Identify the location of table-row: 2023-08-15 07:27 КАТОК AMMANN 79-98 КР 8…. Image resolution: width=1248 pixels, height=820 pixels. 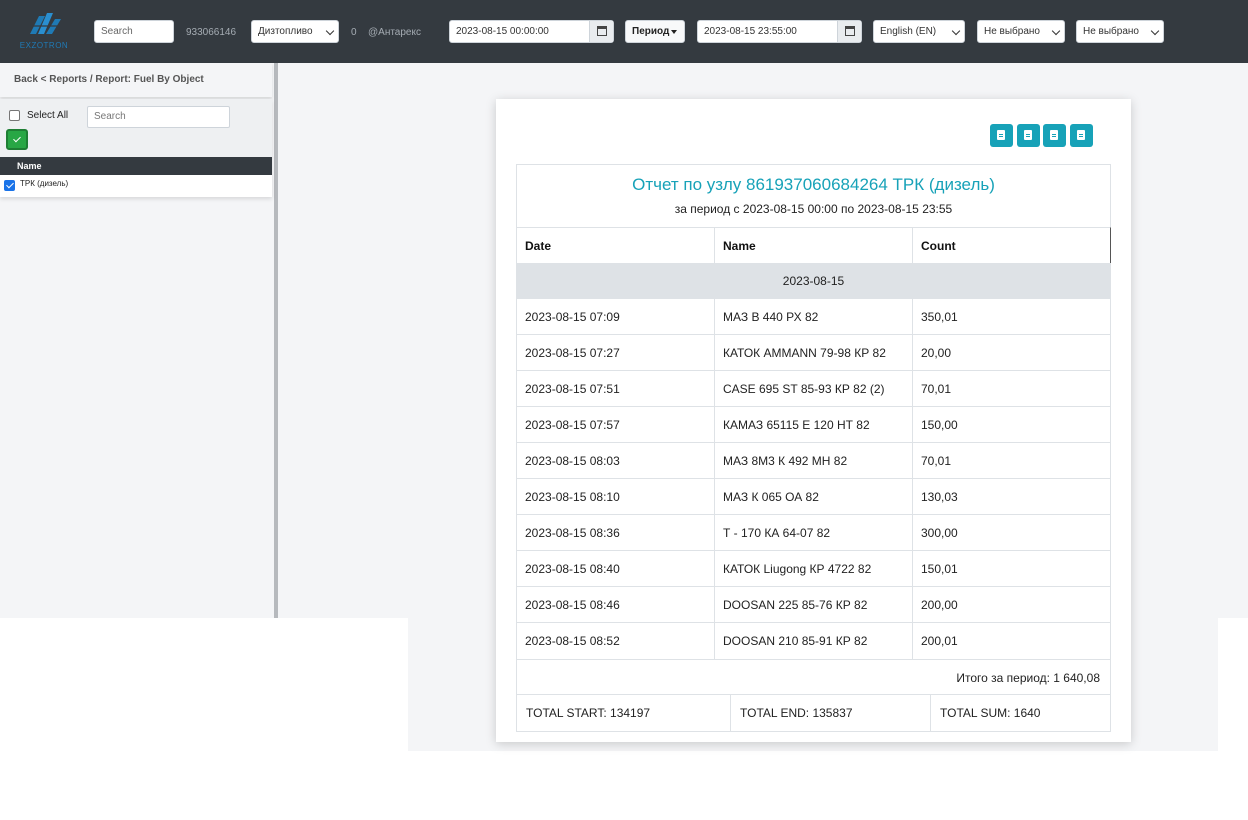
(813, 353).